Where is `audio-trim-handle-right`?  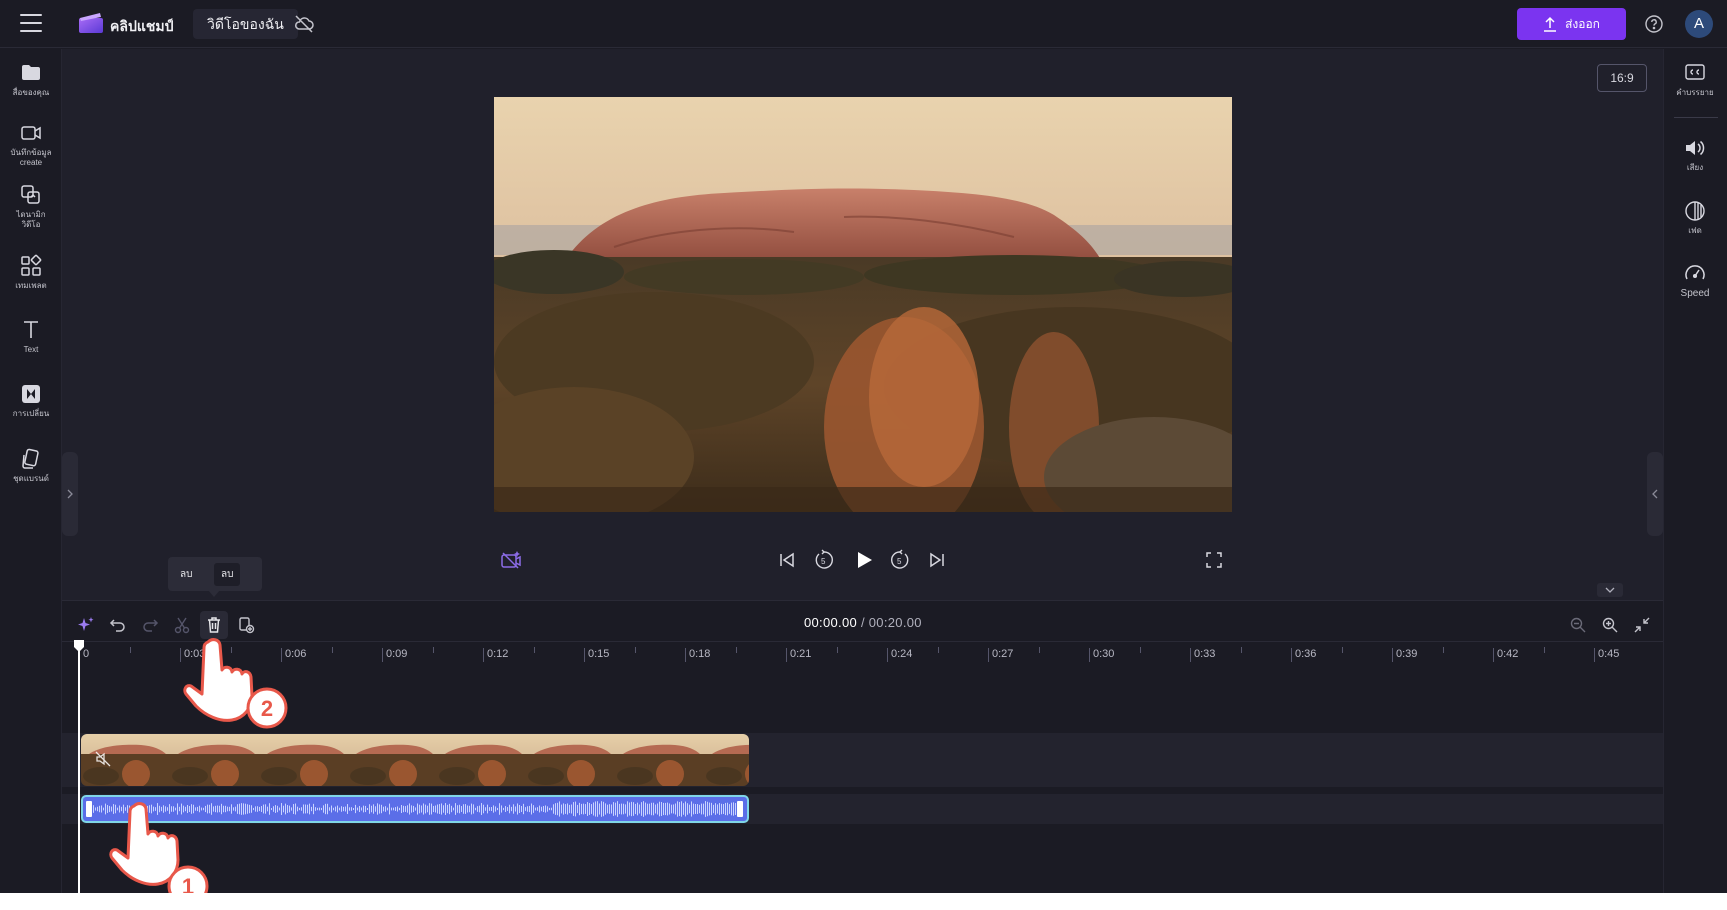 audio-trim-handle-right is located at coordinates (740, 809).